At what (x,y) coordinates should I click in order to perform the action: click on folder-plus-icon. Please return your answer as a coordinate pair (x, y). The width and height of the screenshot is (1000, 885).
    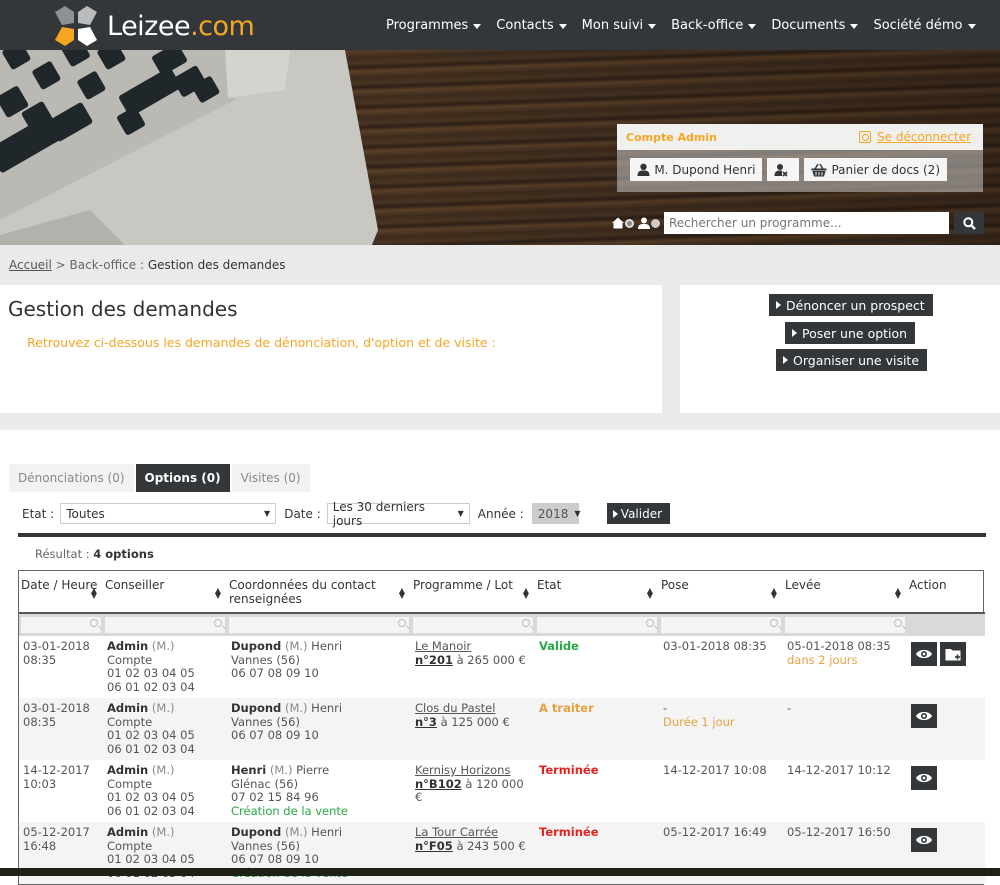
    Looking at the image, I should click on (953, 654).